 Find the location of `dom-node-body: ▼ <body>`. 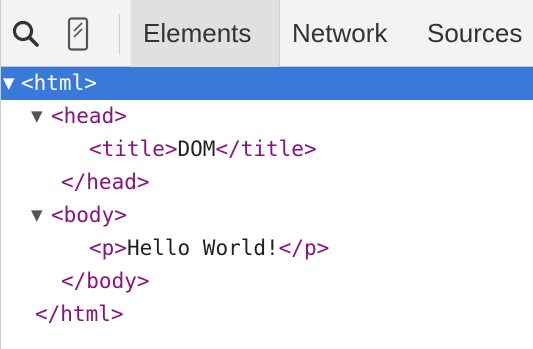

dom-node-body: ▼ <body> is located at coordinates (267, 215).